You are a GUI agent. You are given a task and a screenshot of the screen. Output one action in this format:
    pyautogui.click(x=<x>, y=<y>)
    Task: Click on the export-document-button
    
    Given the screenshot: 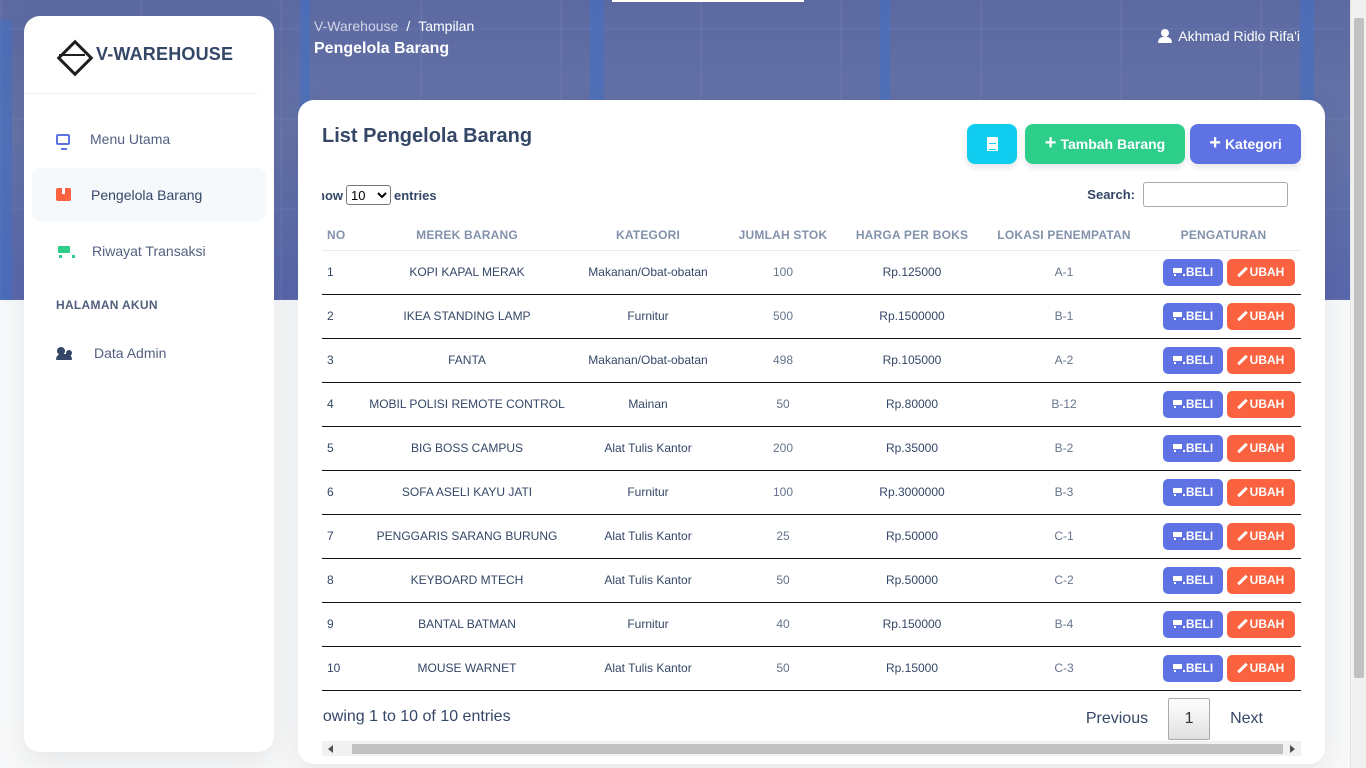 What is the action you would take?
    pyautogui.click(x=992, y=144)
    